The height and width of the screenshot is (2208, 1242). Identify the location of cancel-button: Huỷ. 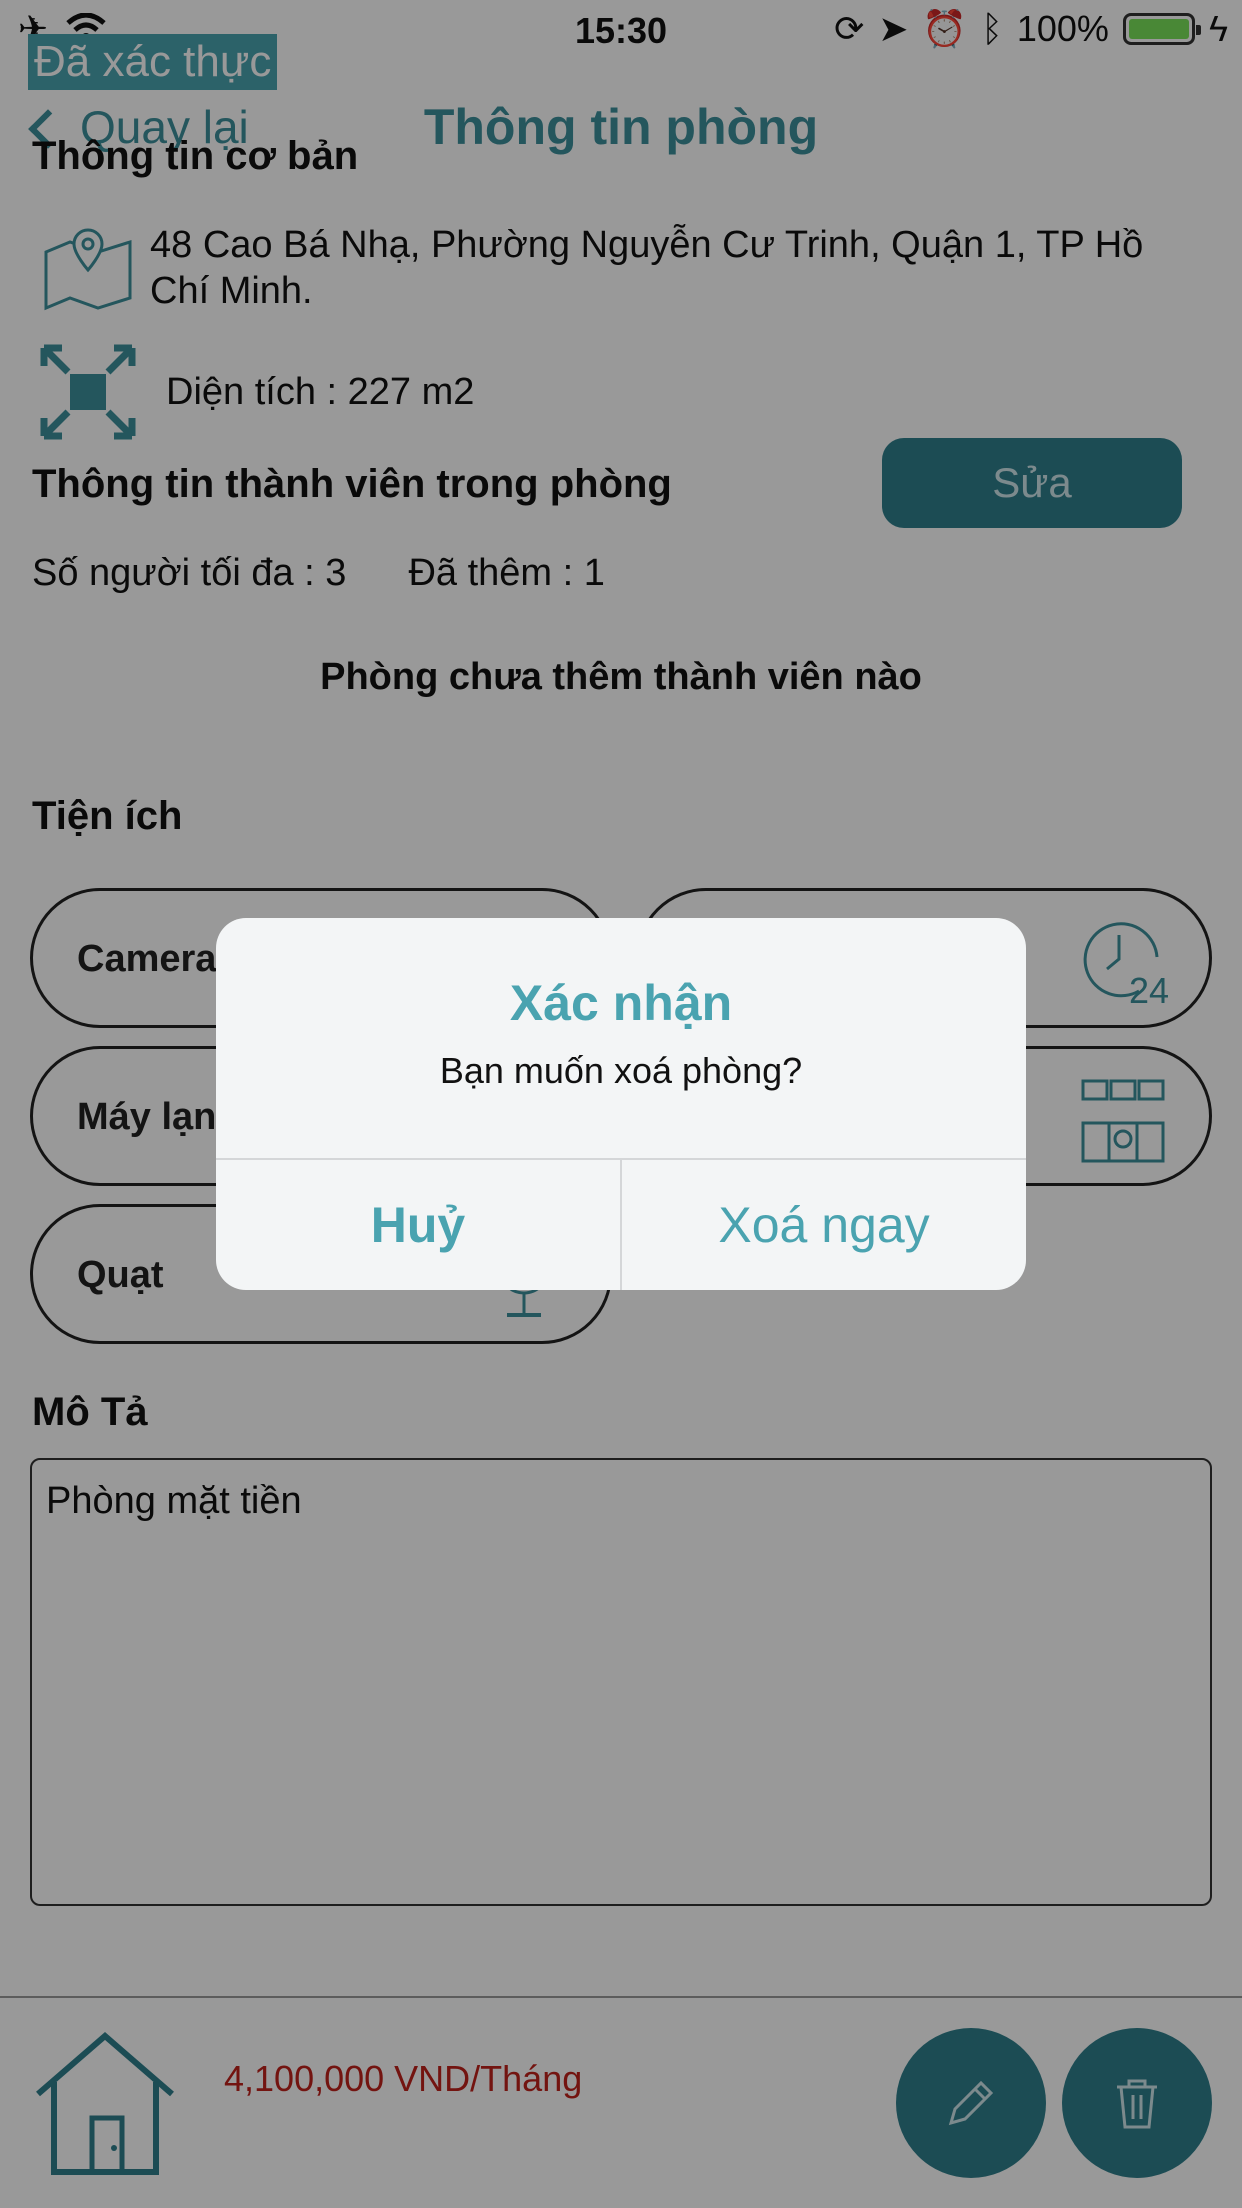
(418, 1225).